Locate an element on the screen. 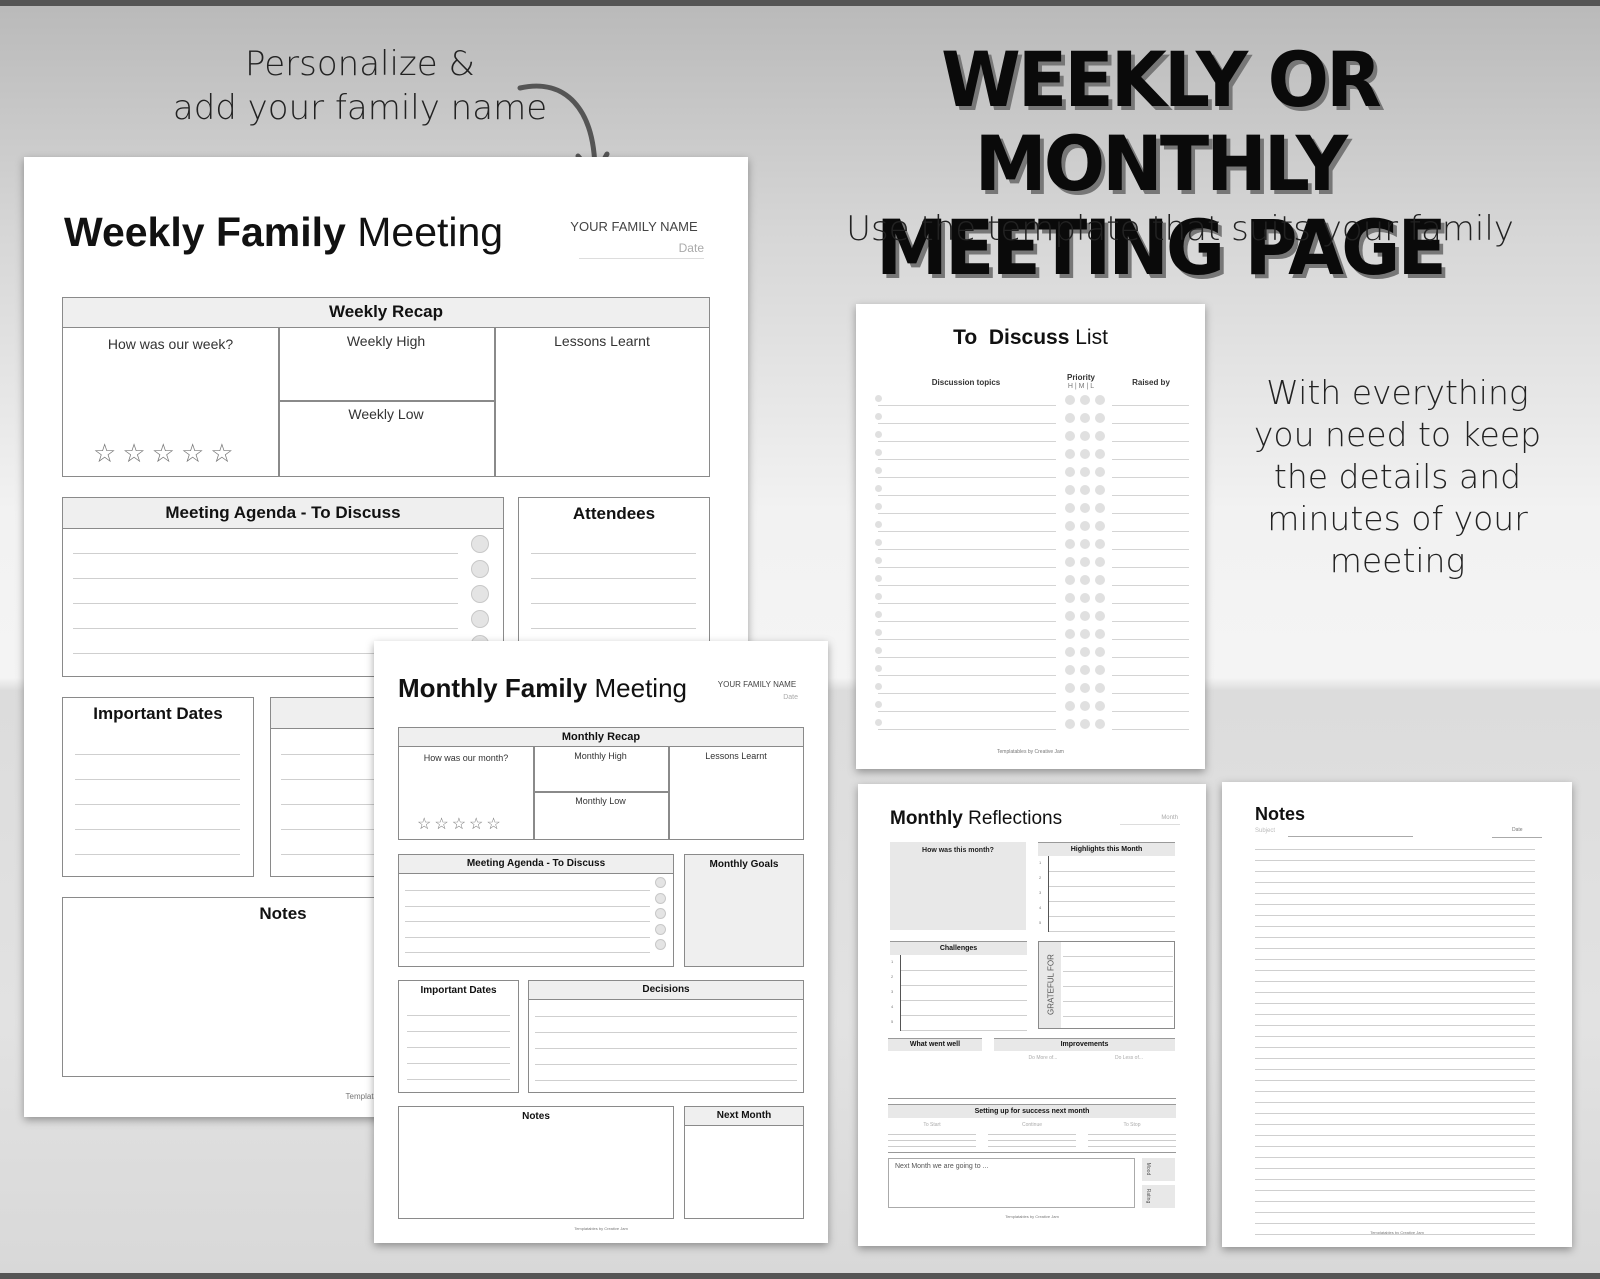 The width and height of the screenshot is (1600, 1279). monthly-high-label: Monthly High is located at coordinates (600, 756).